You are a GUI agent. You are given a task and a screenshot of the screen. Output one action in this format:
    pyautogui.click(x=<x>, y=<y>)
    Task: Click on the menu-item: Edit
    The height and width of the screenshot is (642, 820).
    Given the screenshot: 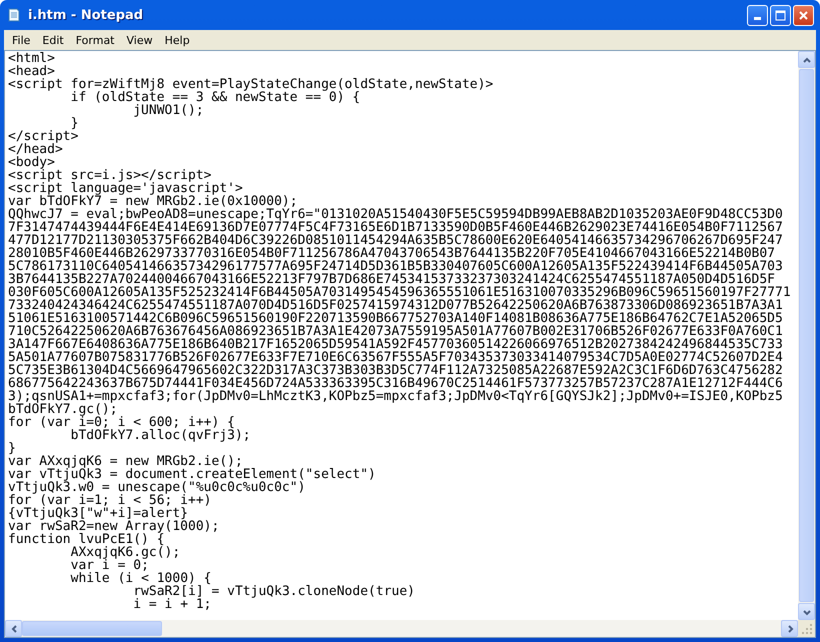 What is the action you would take?
    pyautogui.click(x=53, y=40)
    